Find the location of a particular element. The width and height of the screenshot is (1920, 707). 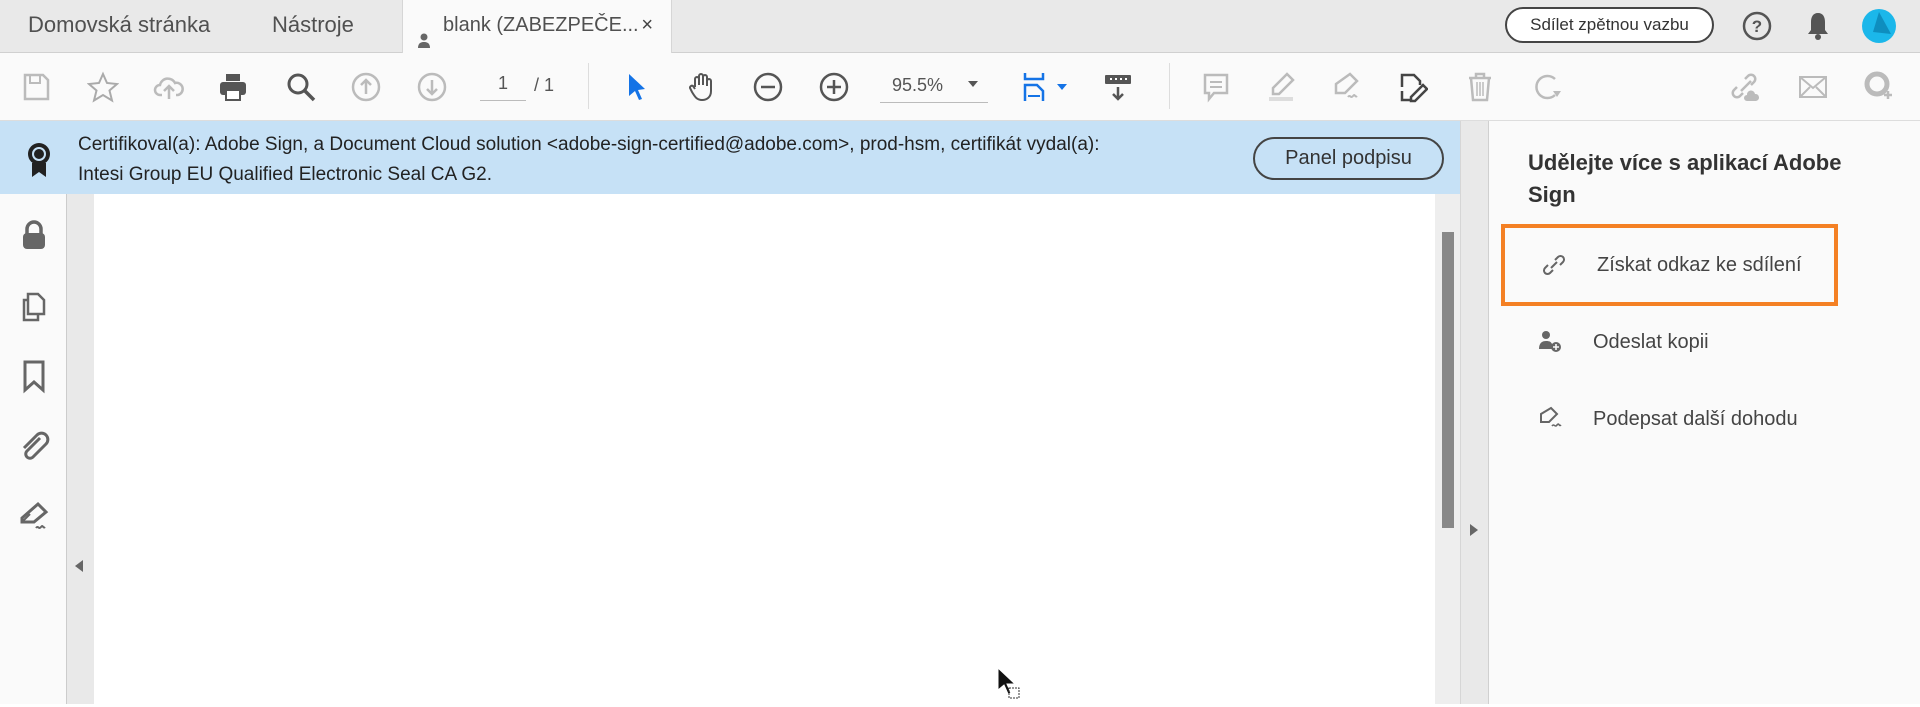

toolbar: 1 / 1 95.5% is located at coordinates (960, 87).